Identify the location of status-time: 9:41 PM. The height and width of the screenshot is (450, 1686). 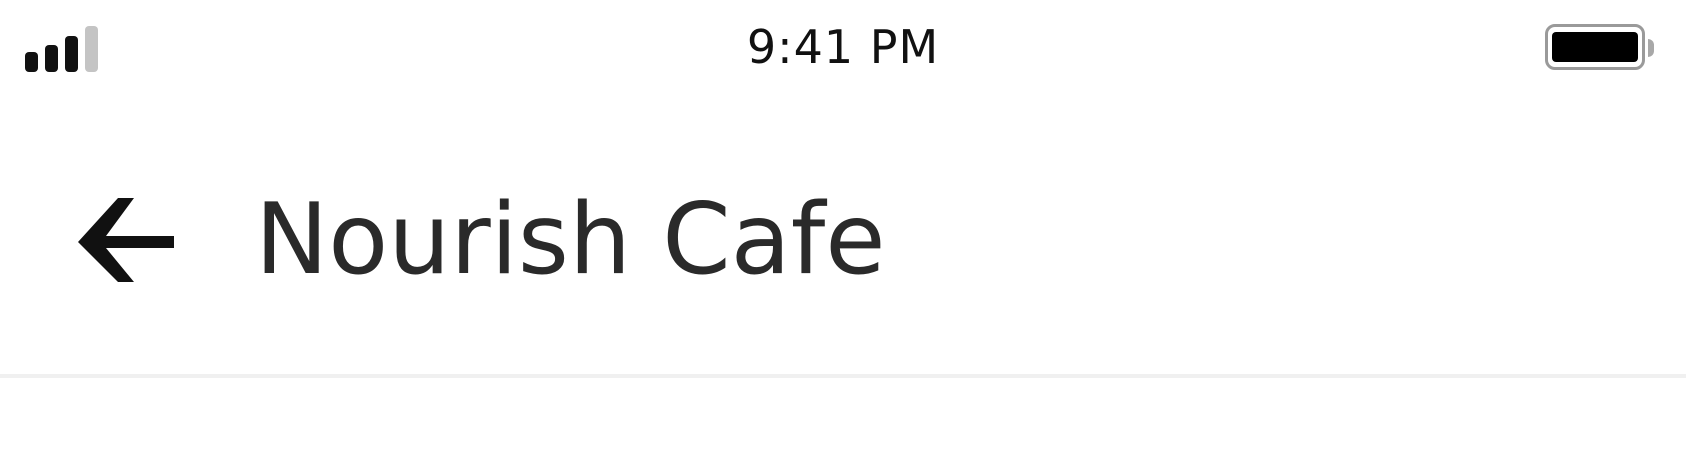
(843, 47).